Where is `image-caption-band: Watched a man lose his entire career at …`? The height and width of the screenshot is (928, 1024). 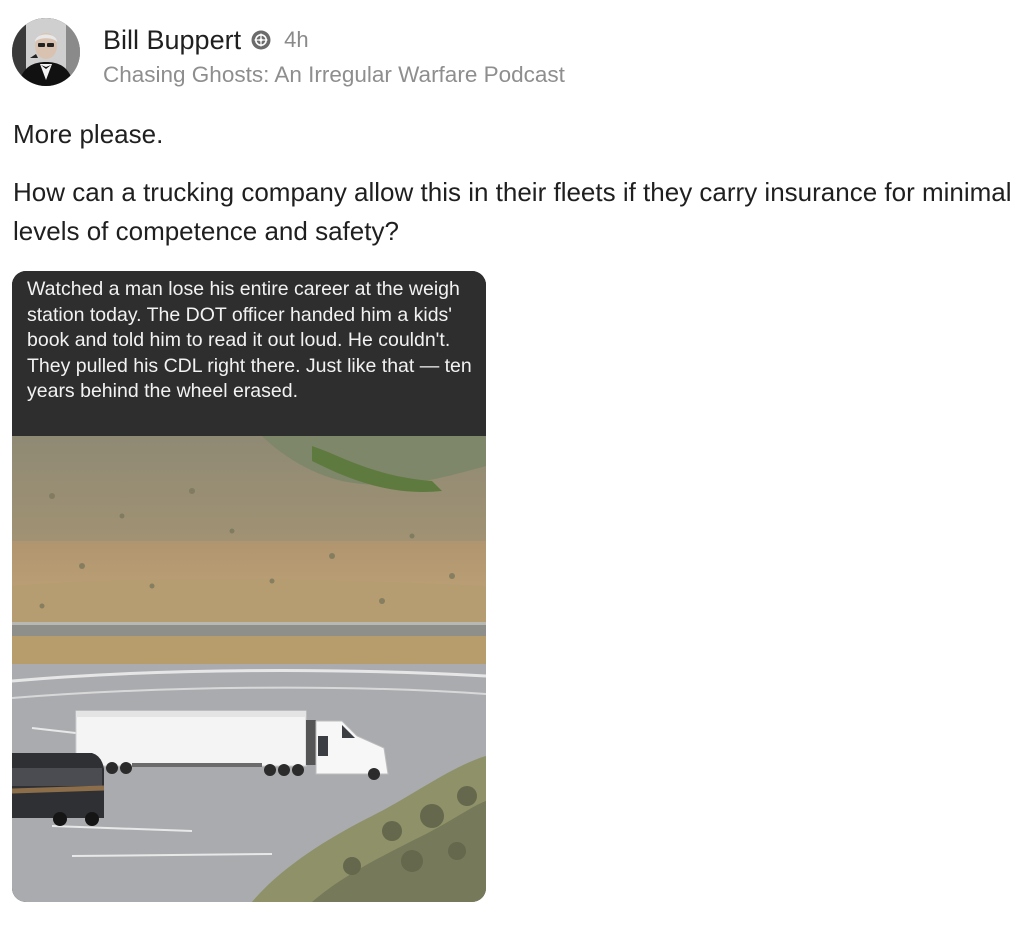 image-caption-band: Watched a man lose his entire career at … is located at coordinates (249, 353).